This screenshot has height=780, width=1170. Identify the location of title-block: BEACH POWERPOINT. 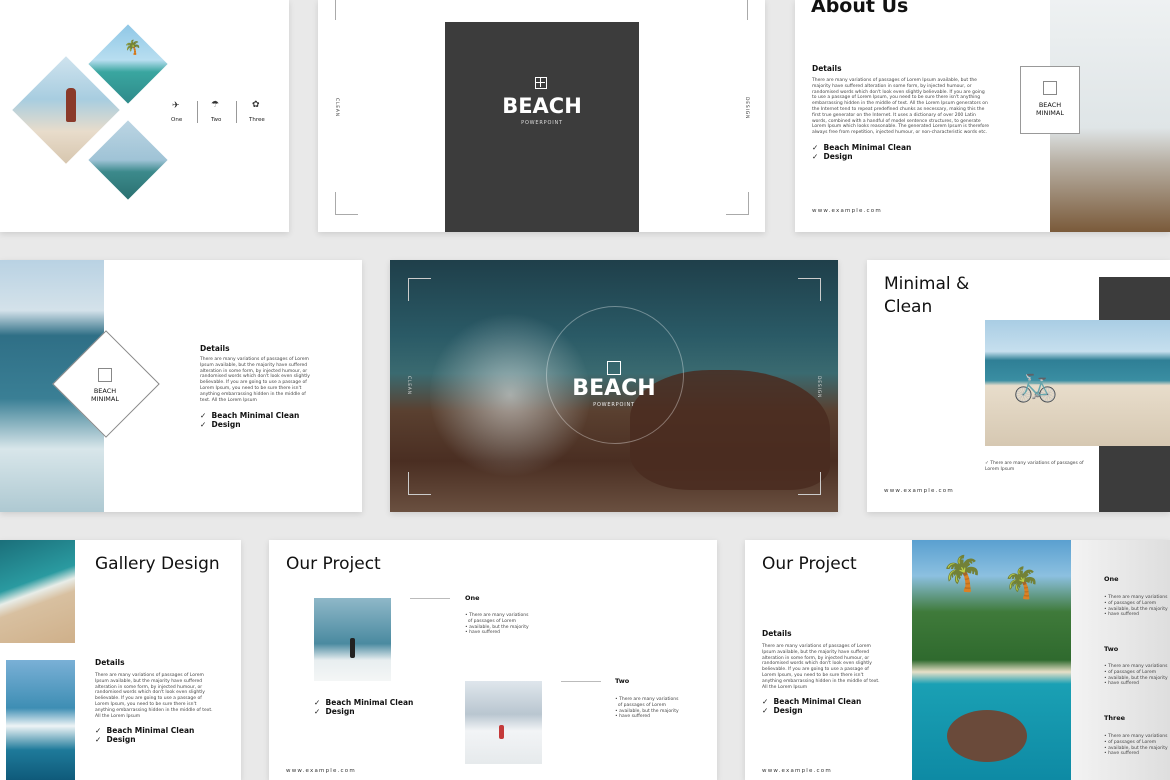
(542, 127).